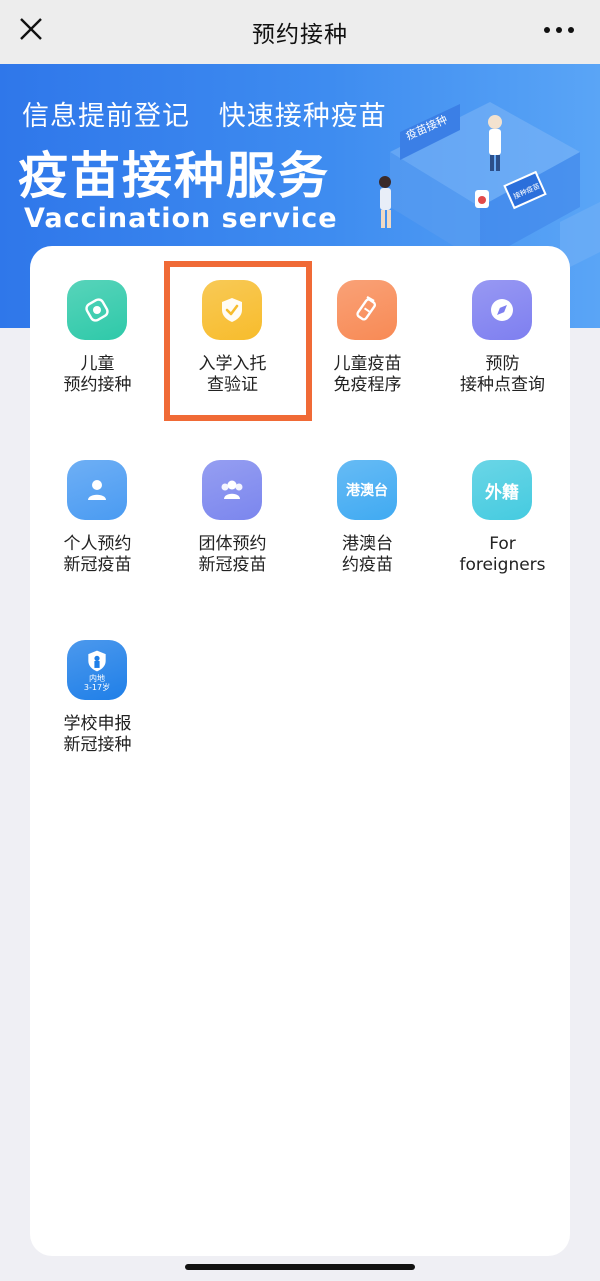 This screenshot has height=1281, width=600. Describe the element at coordinates (97, 724) in the screenshot. I see `label-line-1: 学校申报` at that location.